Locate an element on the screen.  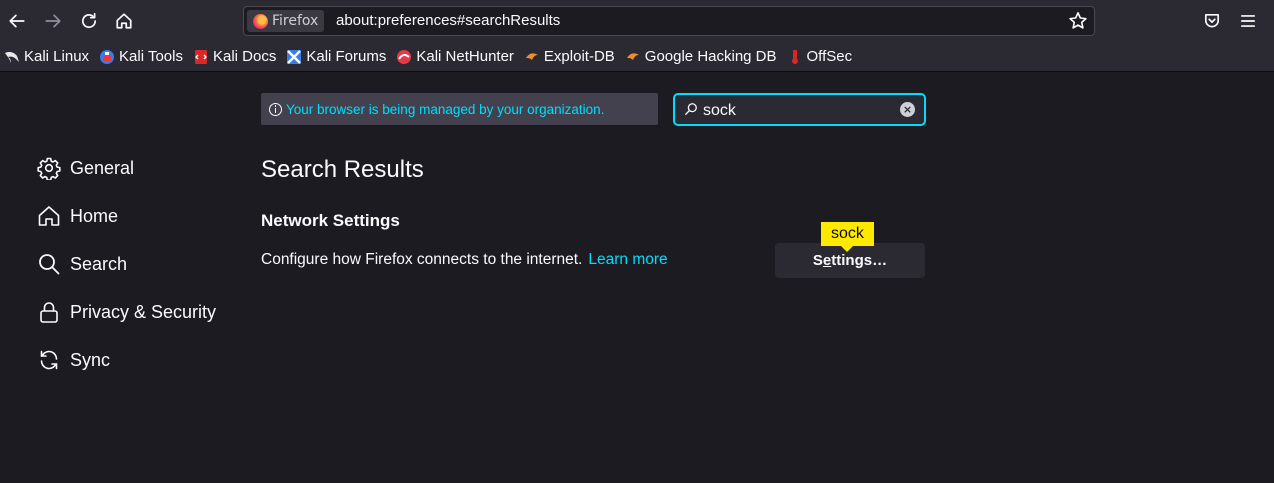
kali-tools-icon is located at coordinates (107, 56).